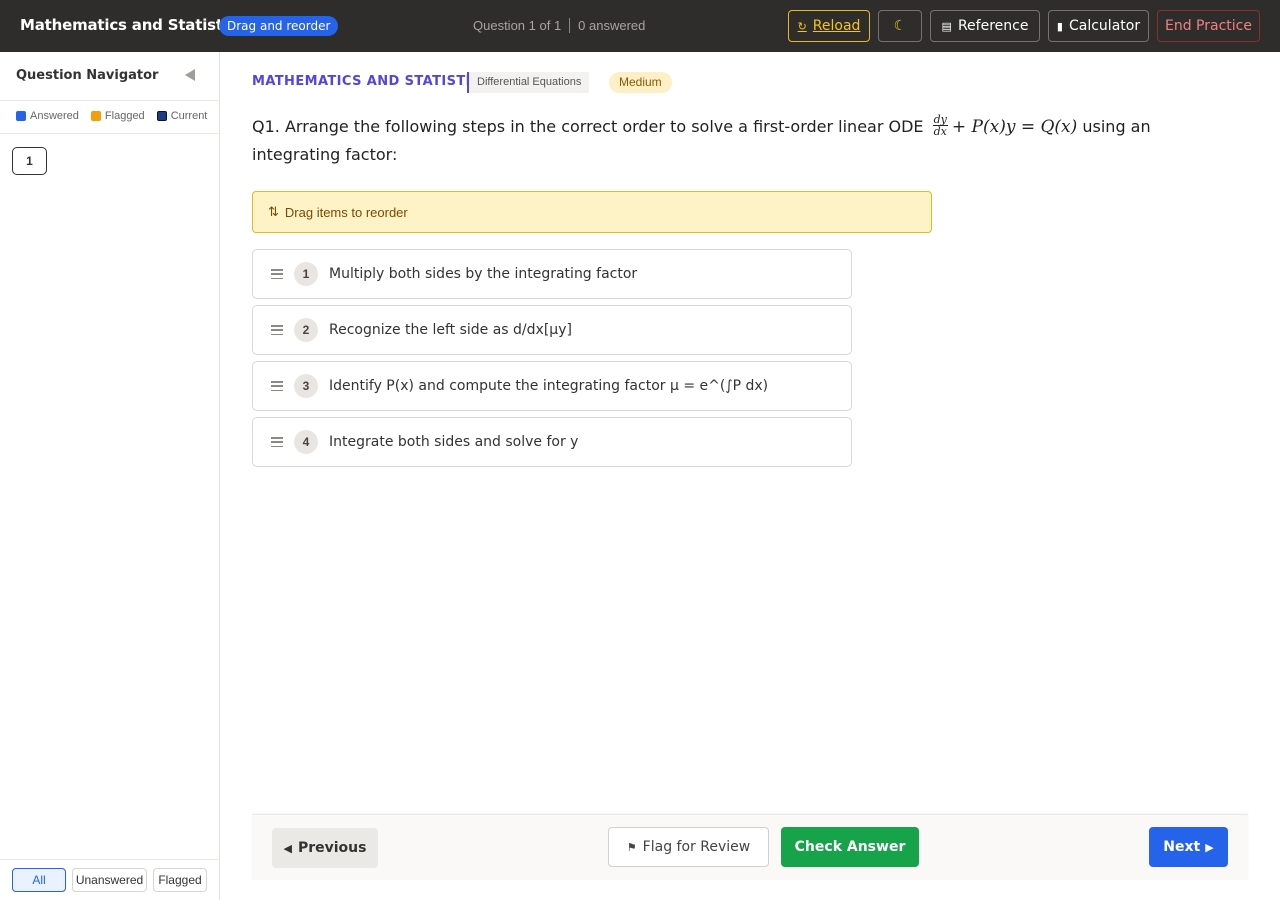  I want to click on item-index: 2, so click(306, 330).